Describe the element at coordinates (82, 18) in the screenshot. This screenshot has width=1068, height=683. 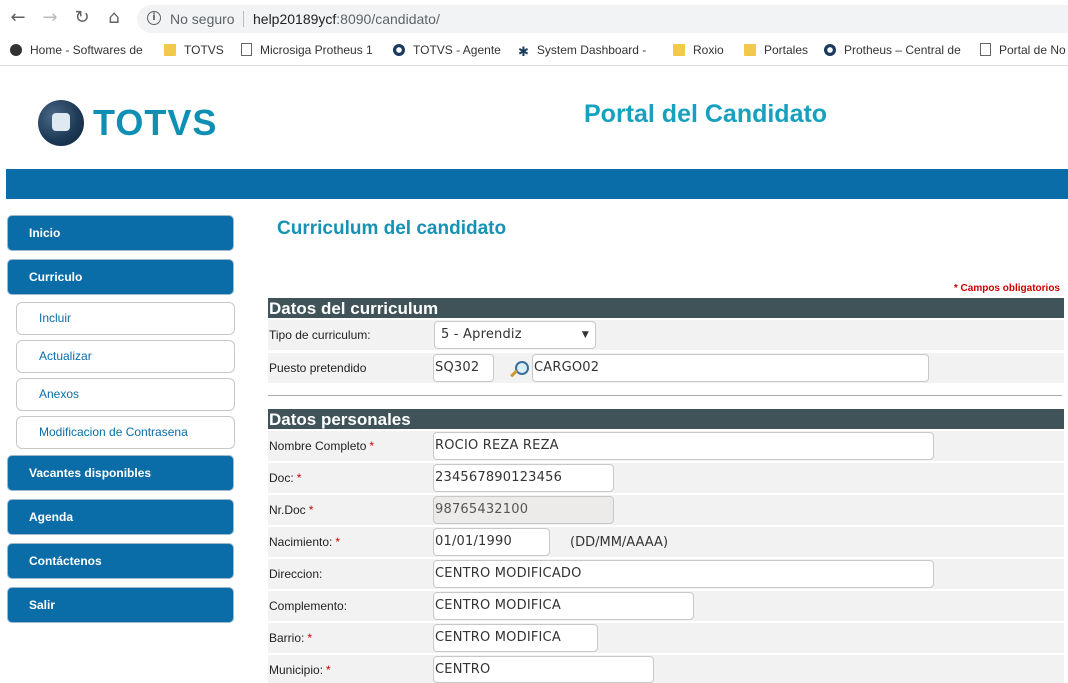
I see `reload-icon: ↻` at that location.